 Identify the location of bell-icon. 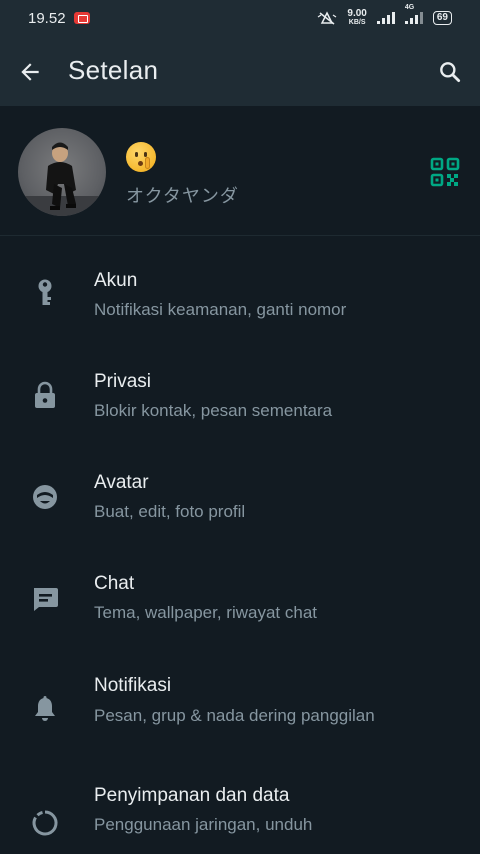
(45, 709).